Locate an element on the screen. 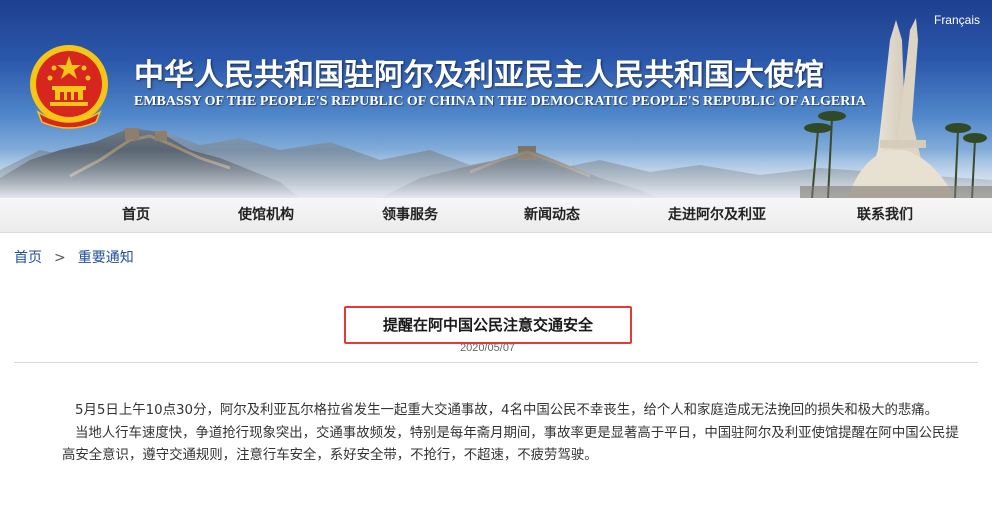  breadcrumb-current-link: 重要通知 is located at coordinates (106, 258).